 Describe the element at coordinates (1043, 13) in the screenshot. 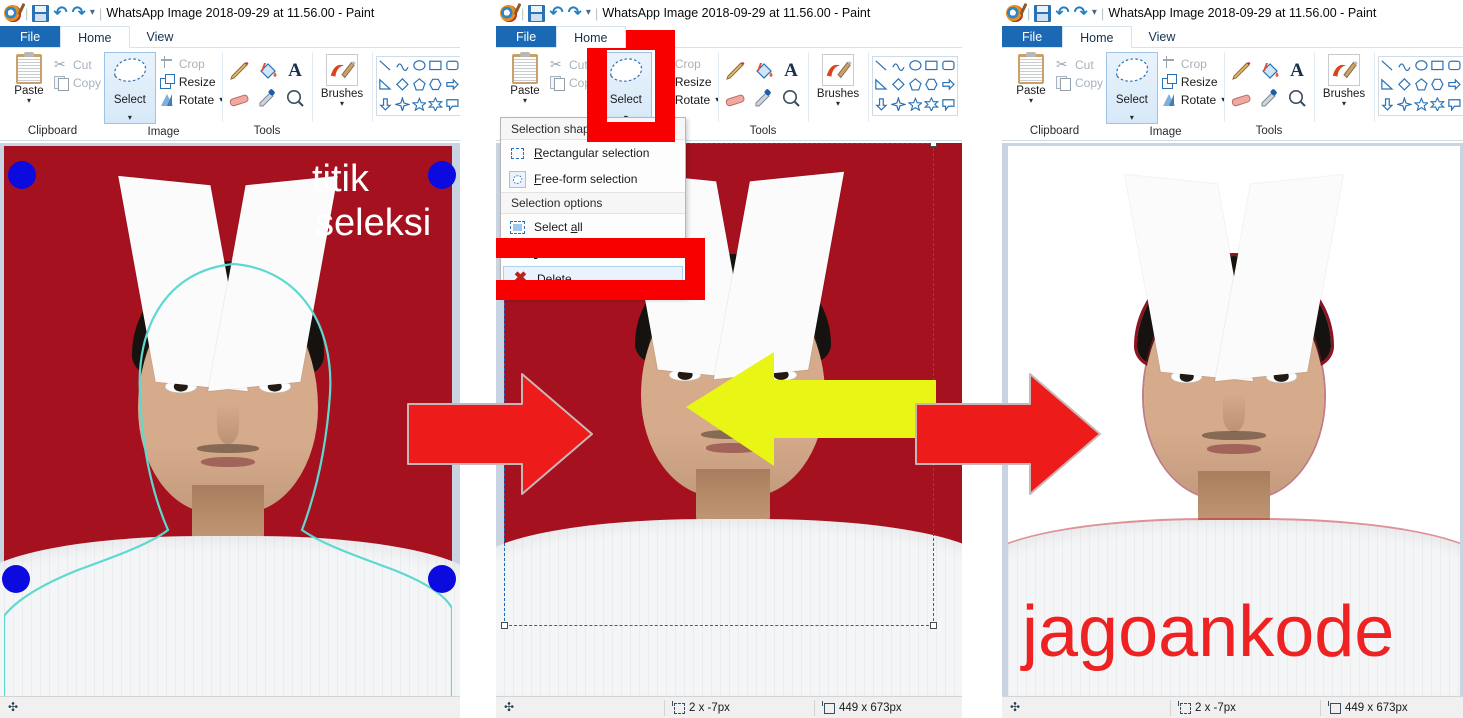

I see `save-icon` at that location.